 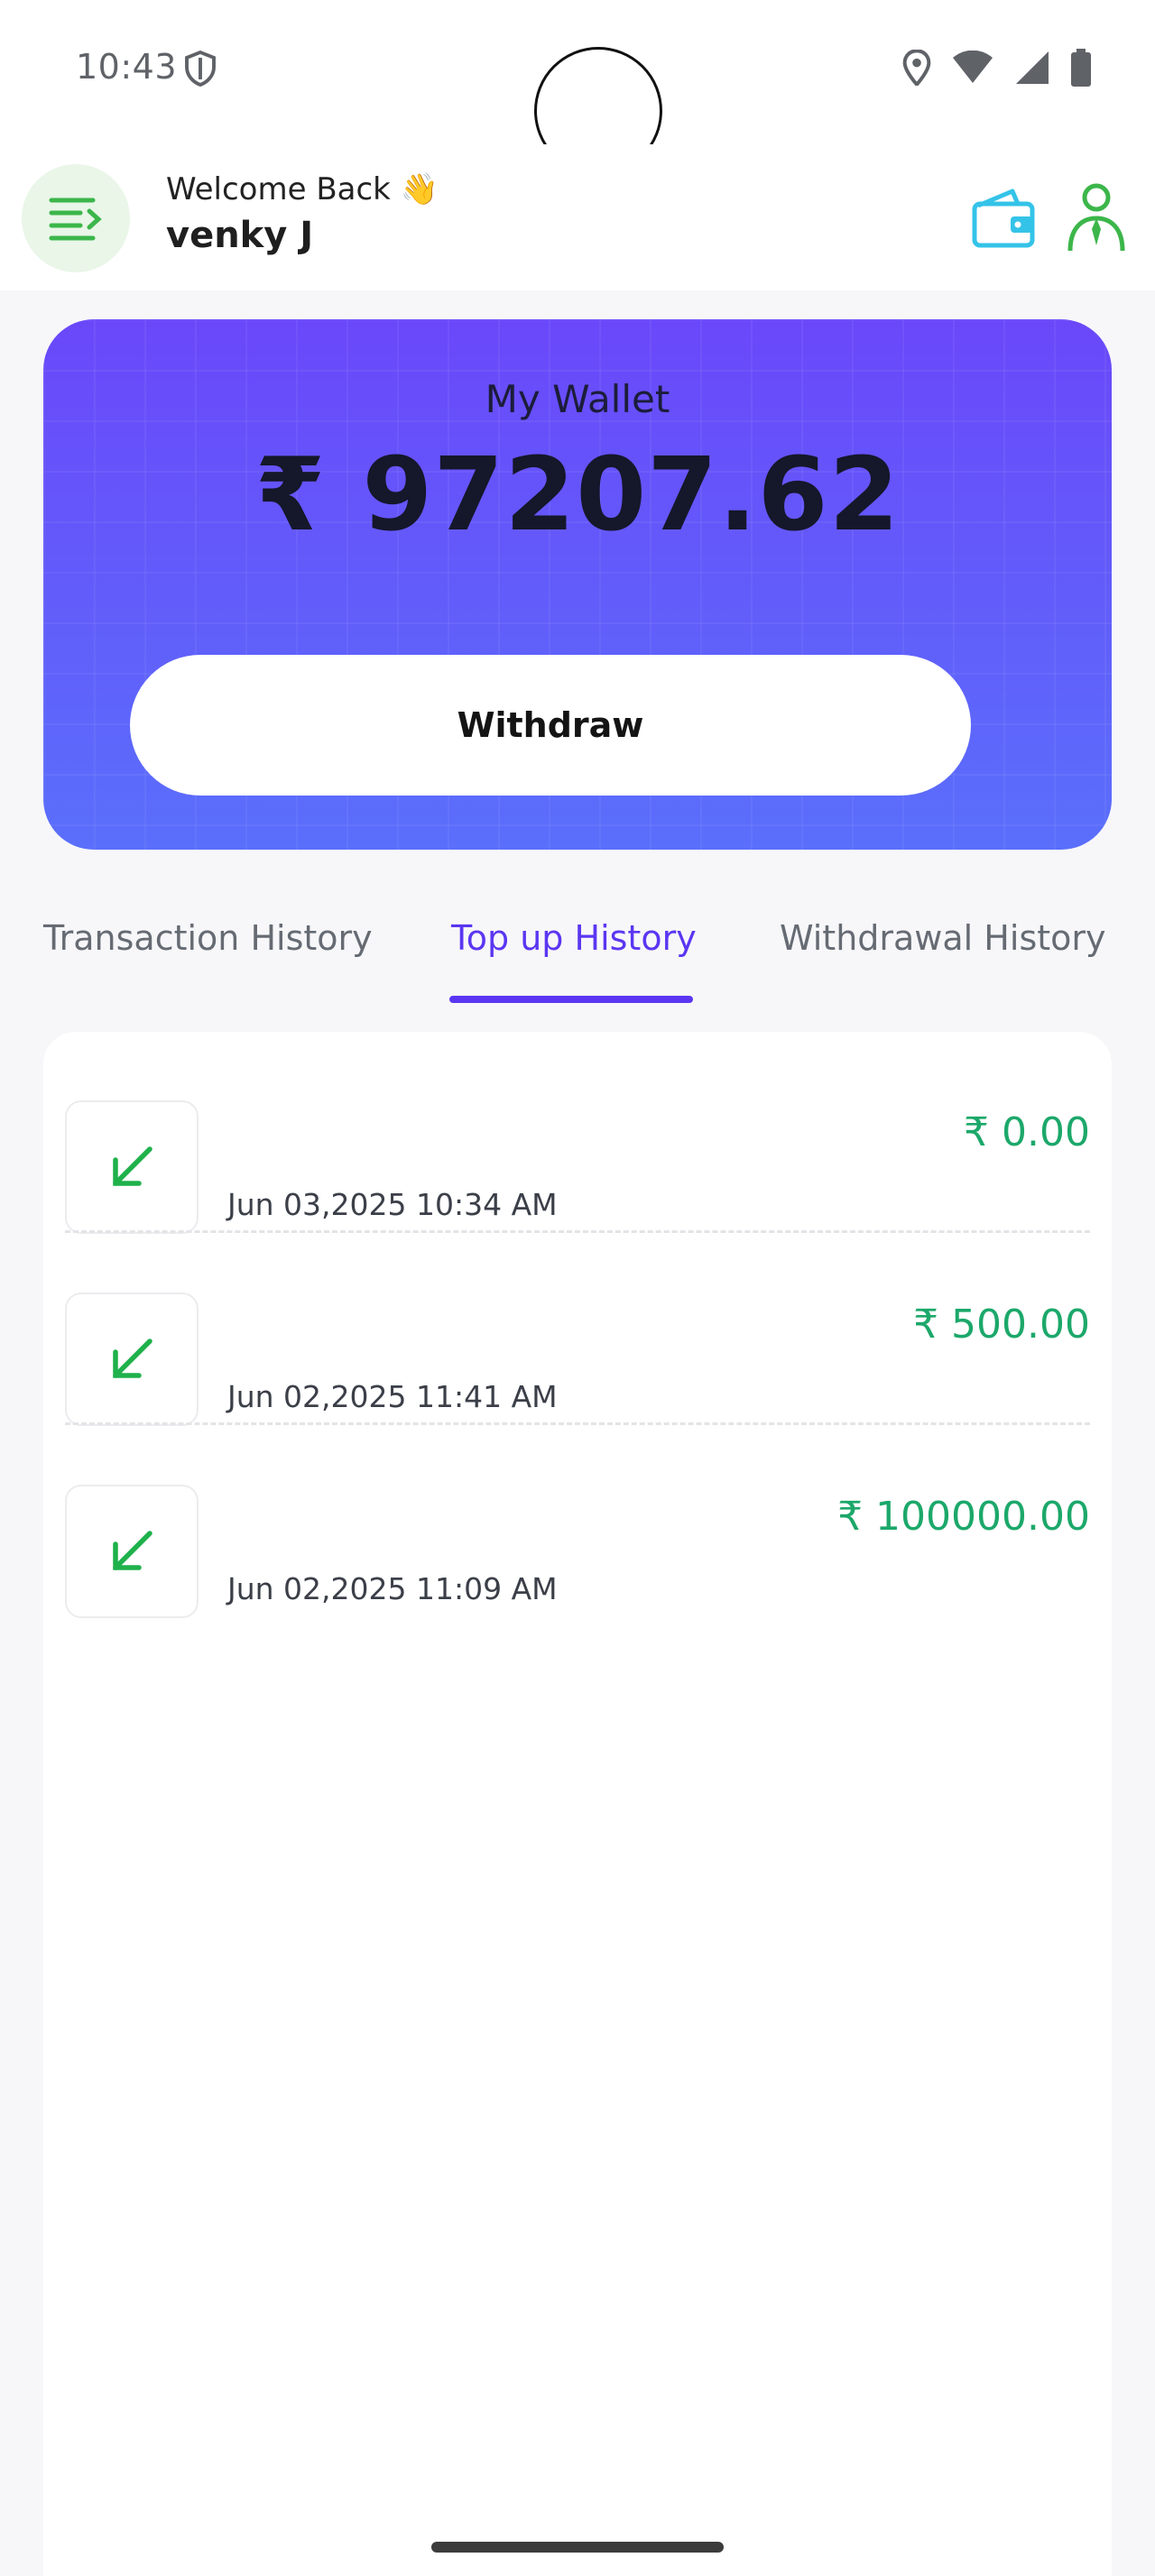 What do you see at coordinates (574, 938) in the screenshot?
I see `tab-top-up-history: Top up History` at bounding box center [574, 938].